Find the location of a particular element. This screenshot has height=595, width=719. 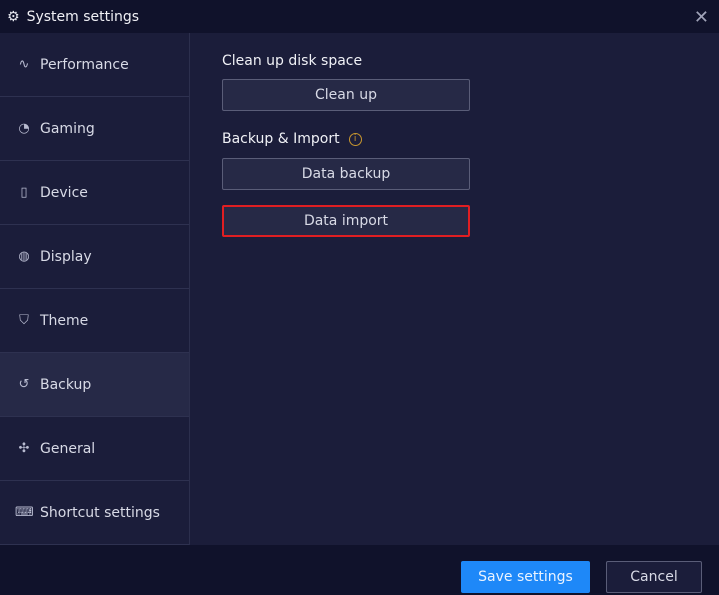

data-import-button: Data import is located at coordinates (346, 221).